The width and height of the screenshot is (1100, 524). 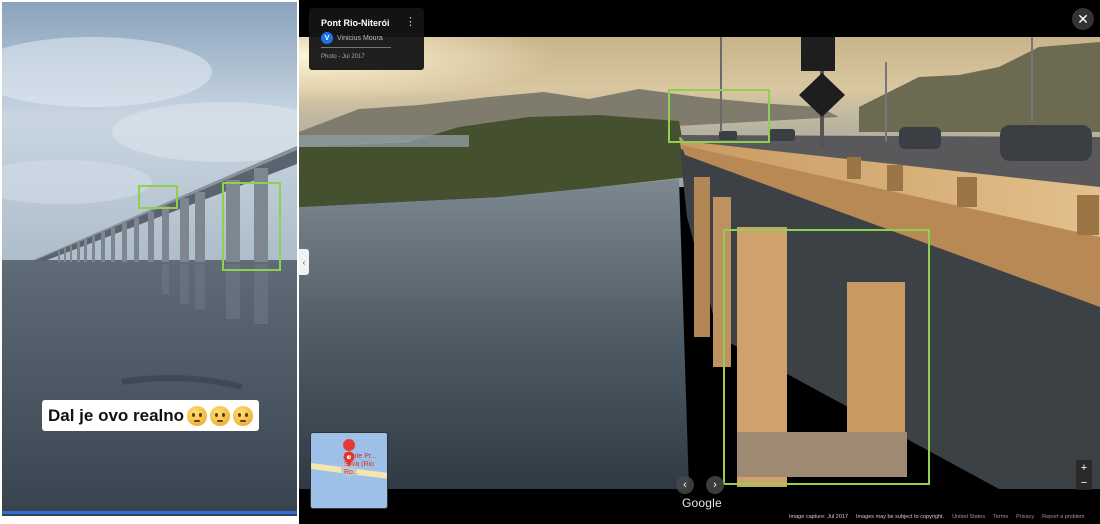 I want to click on close-icon: ✕, so click(x=1083, y=19).